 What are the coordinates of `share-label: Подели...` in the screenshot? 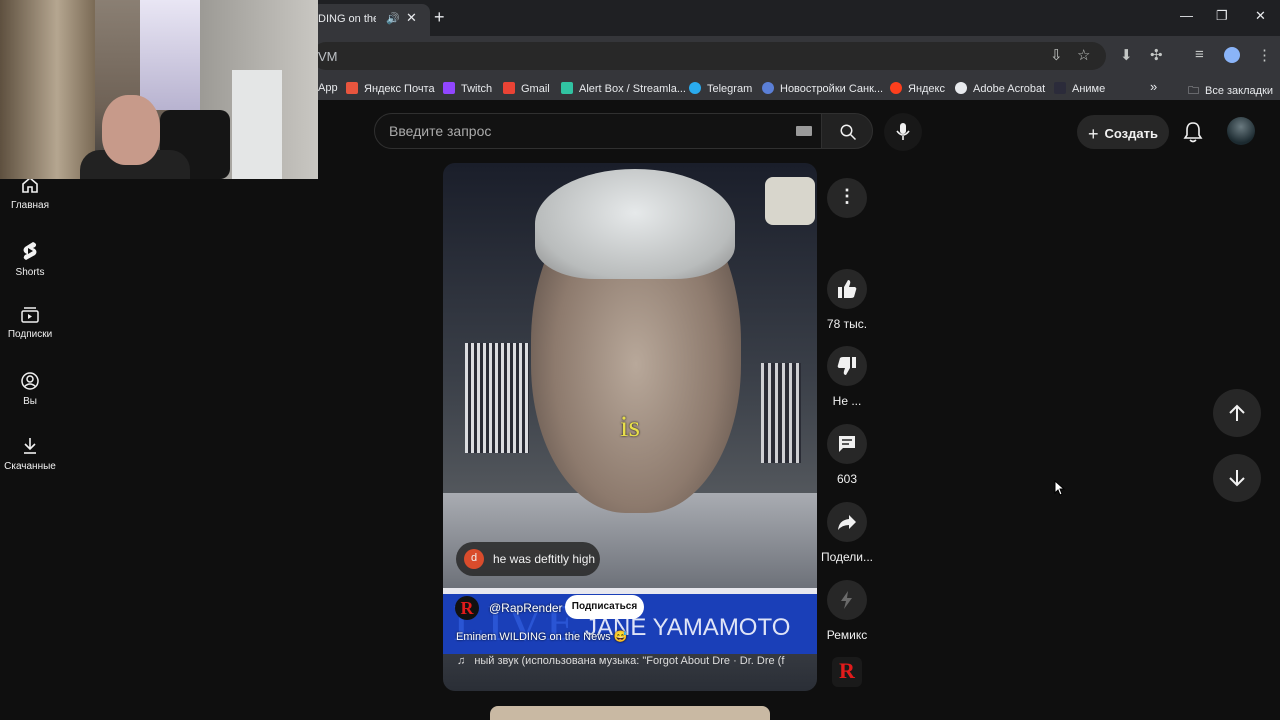 It's located at (847, 557).